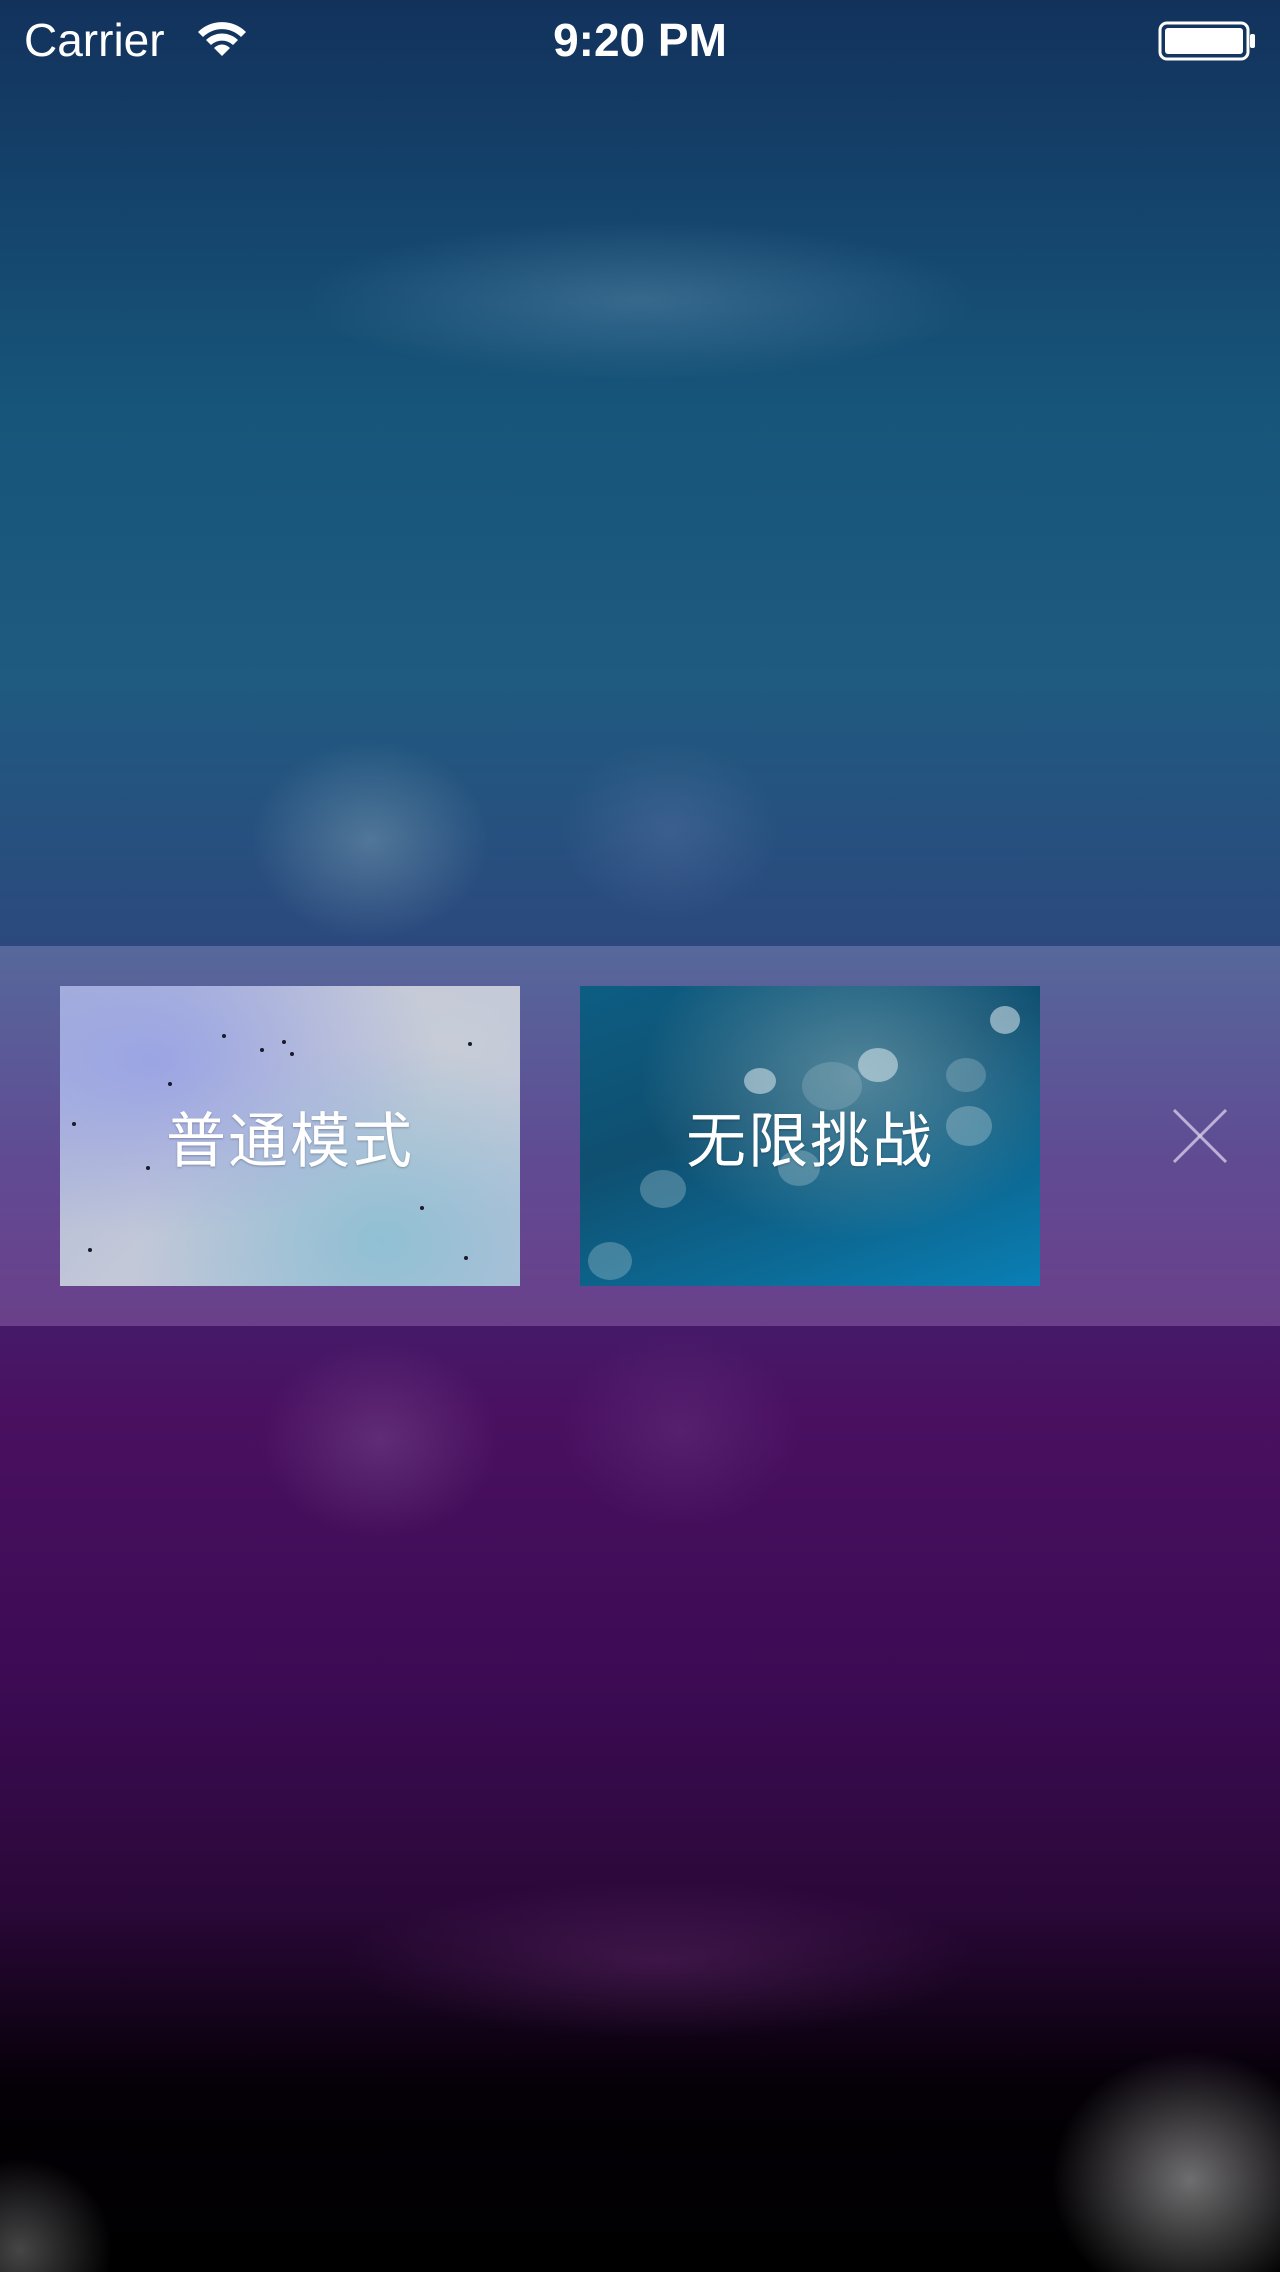 This screenshot has height=2272, width=1280. I want to click on battery-icon, so click(1206, 41).